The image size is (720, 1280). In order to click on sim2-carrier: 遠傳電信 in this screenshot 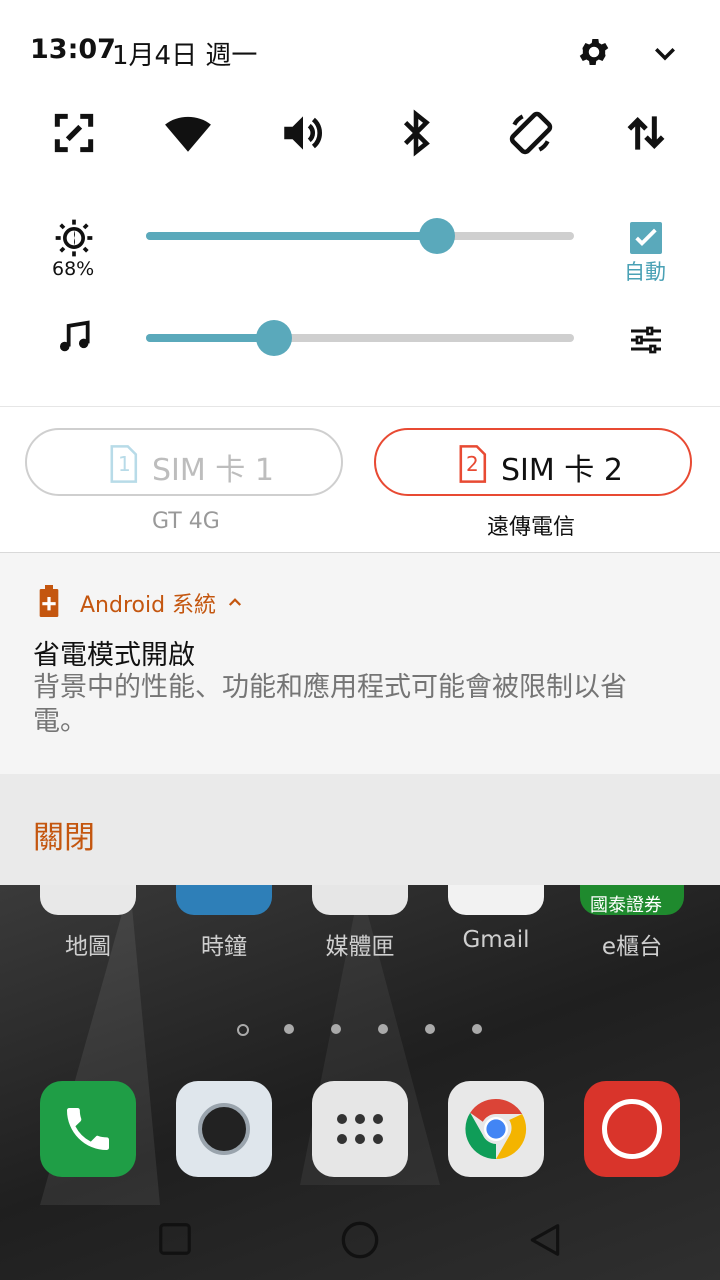, I will do `click(531, 527)`.